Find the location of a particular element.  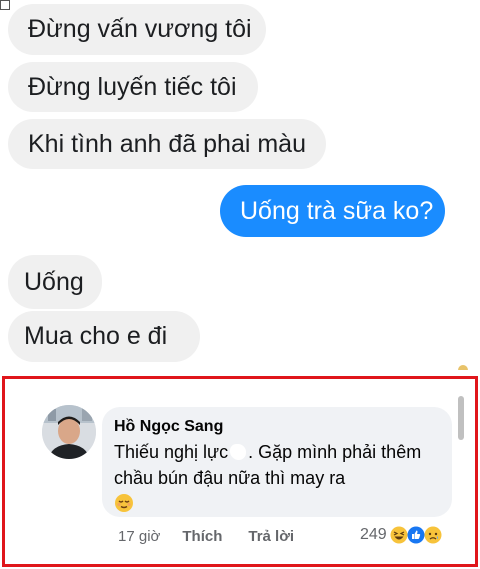

message-bubble-incoming: Uống is located at coordinates (55, 282).